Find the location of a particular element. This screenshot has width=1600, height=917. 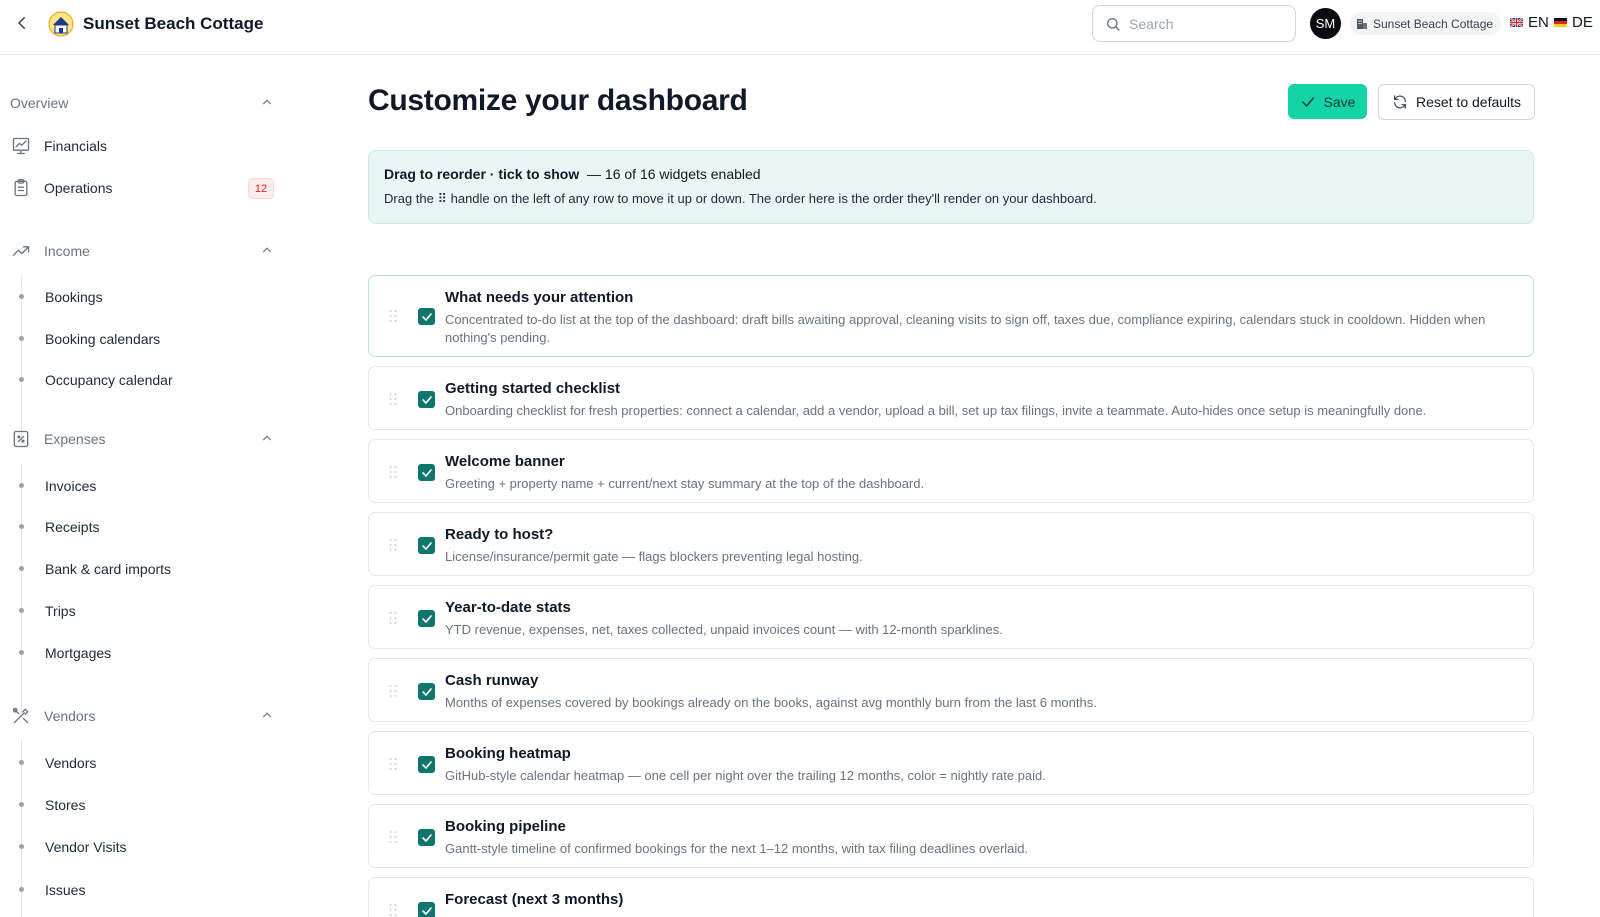

sidebar-section-expenses: Expenses is located at coordinates (142, 439).